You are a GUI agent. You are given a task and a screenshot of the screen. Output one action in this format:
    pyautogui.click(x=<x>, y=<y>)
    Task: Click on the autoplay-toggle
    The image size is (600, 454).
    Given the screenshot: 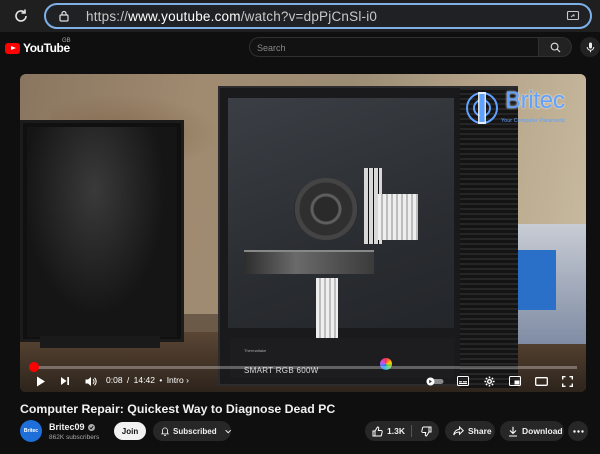 What is the action you would take?
    pyautogui.click(x=435, y=381)
    